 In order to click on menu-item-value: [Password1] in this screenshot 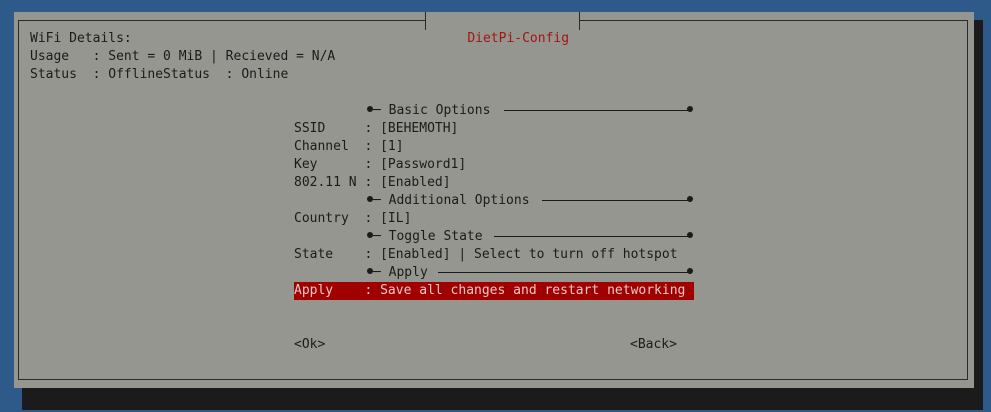, I will do `click(423, 164)`.